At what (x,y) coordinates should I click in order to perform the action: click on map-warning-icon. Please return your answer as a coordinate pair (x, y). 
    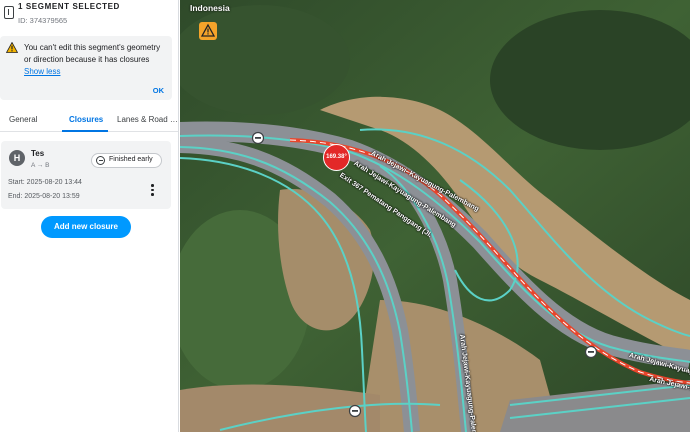
    Looking at the image, I should click on (208, 31).